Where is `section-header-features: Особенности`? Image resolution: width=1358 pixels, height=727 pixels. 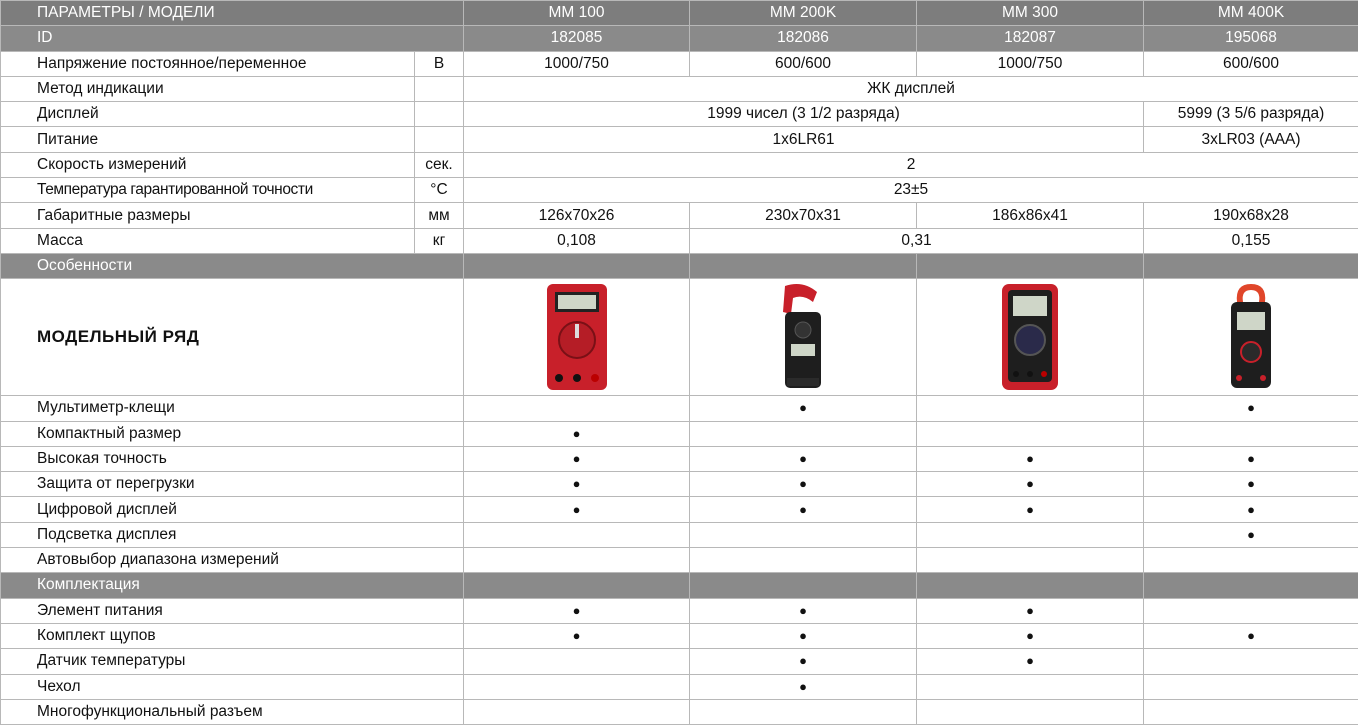 section-header-features: Особенности is located at coordinates (679, 266).